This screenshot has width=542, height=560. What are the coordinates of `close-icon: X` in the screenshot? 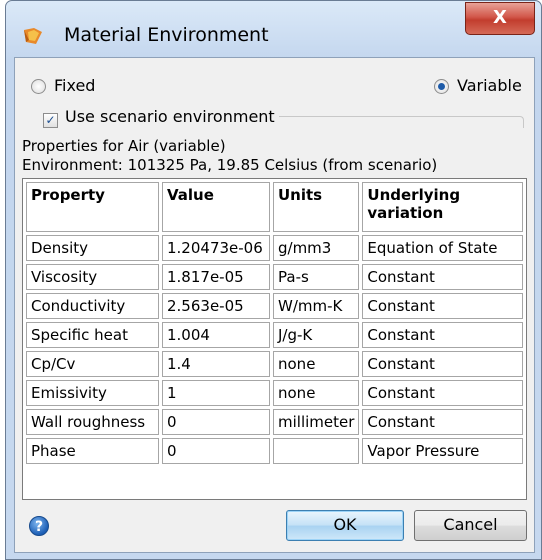 It's located at (500, 17).